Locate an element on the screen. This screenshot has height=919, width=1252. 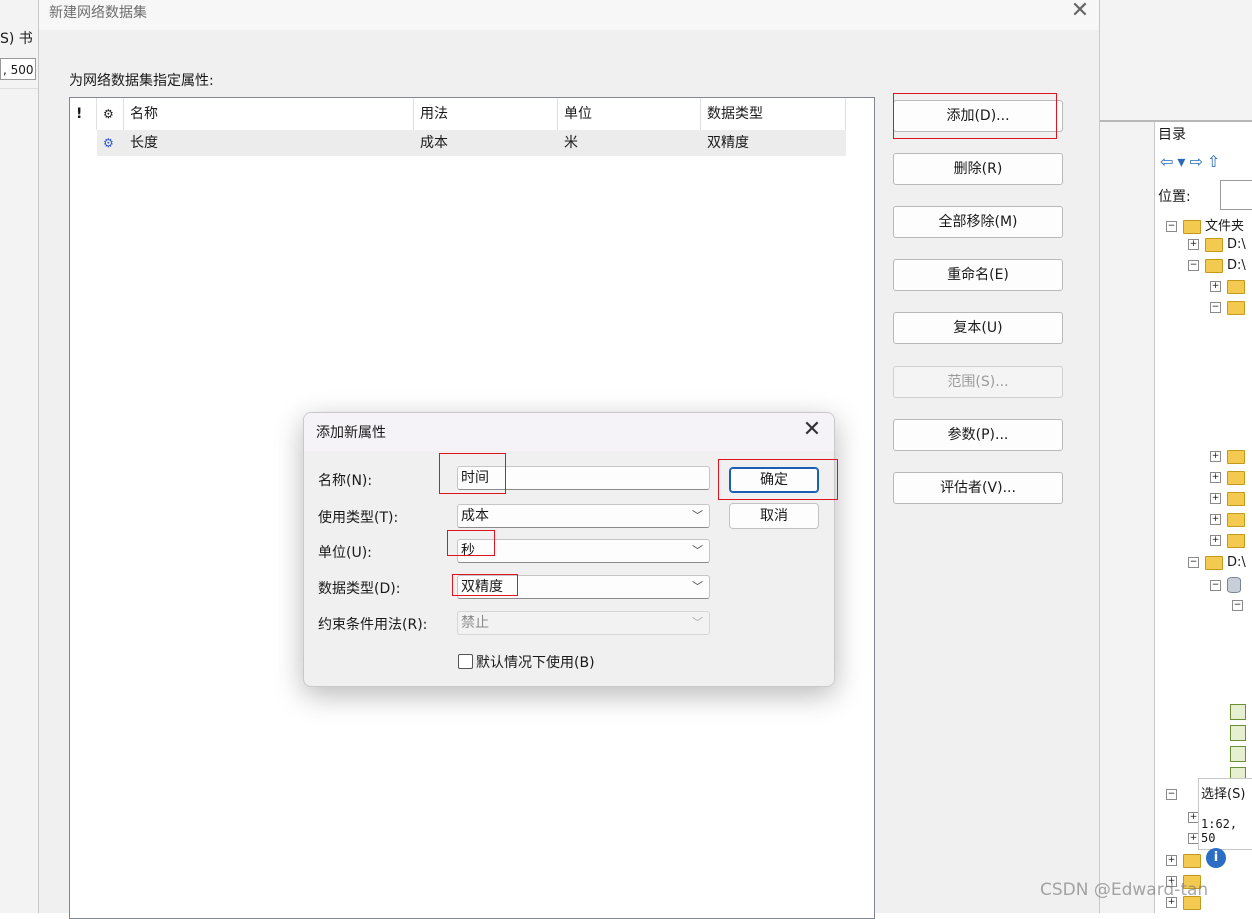
popup-select-label: 选择(S) is located at coordinates (1223, 792).